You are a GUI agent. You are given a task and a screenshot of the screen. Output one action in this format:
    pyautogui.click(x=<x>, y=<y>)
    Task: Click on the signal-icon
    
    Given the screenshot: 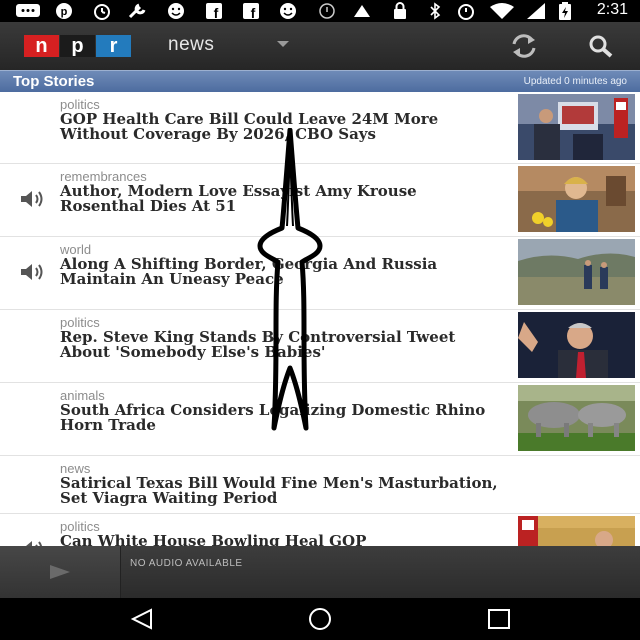 What is the action you would take?
    pyautogui.click(x=536, y=11)
    